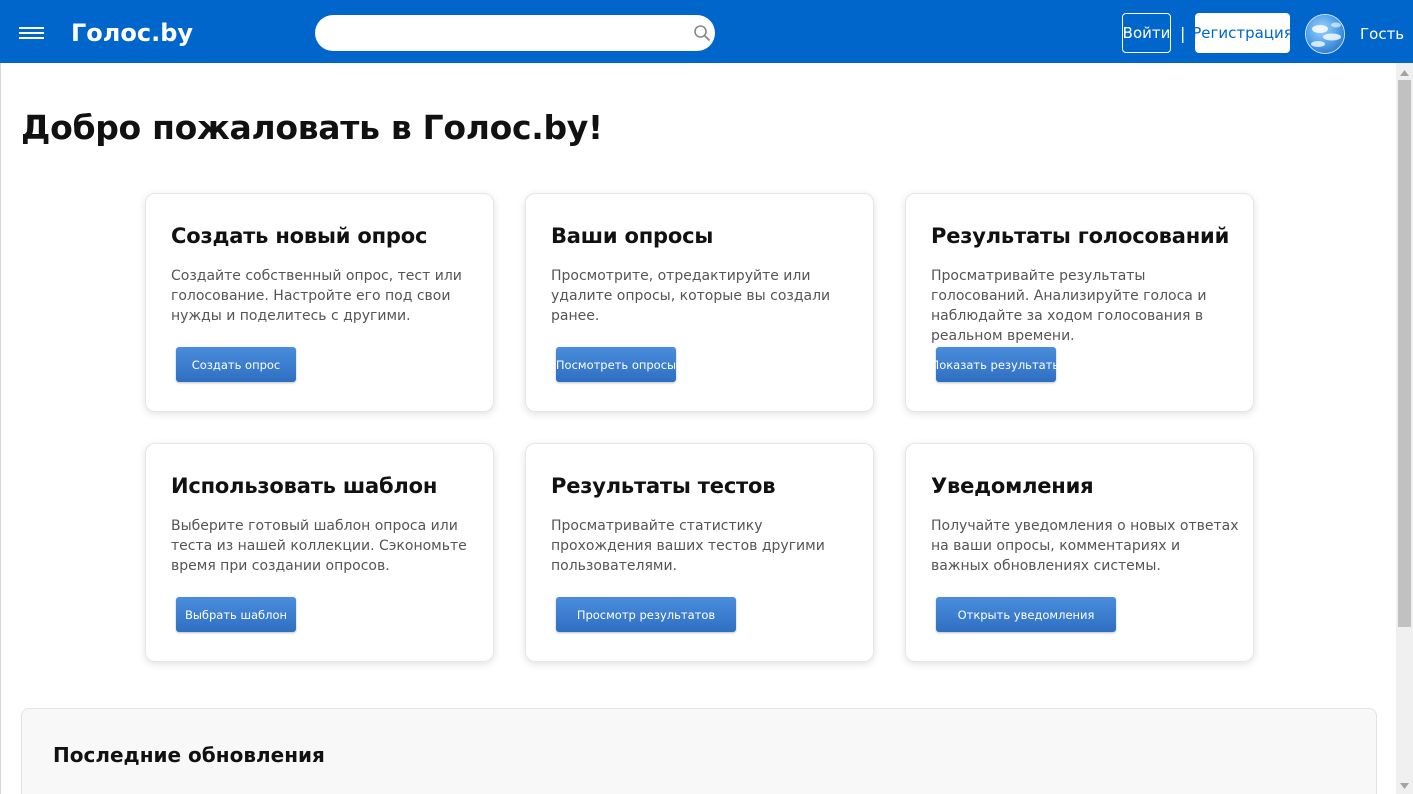 This screenshot has height=794, width=1413. I want to click on avatar-globe-icon, so click(1325, 34).